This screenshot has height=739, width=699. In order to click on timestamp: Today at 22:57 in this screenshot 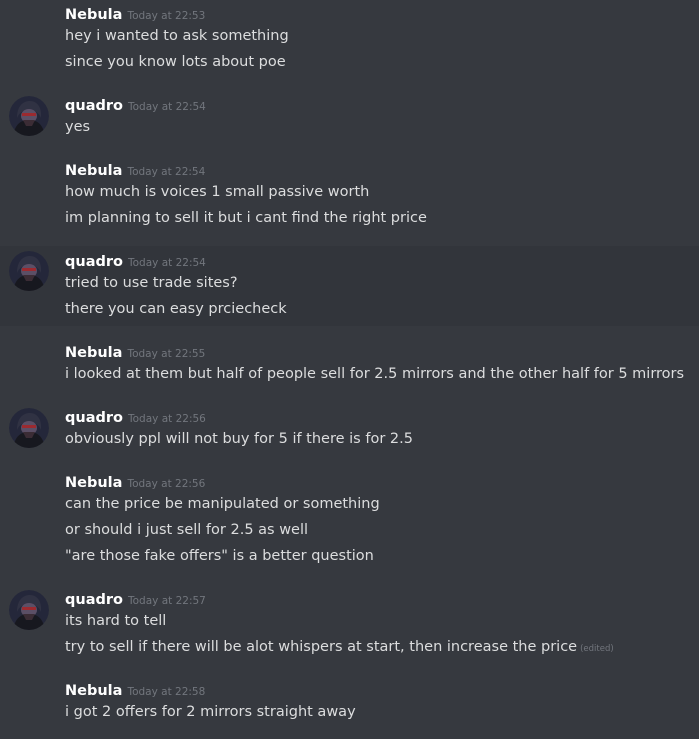, I will do `click(167, 601)`.